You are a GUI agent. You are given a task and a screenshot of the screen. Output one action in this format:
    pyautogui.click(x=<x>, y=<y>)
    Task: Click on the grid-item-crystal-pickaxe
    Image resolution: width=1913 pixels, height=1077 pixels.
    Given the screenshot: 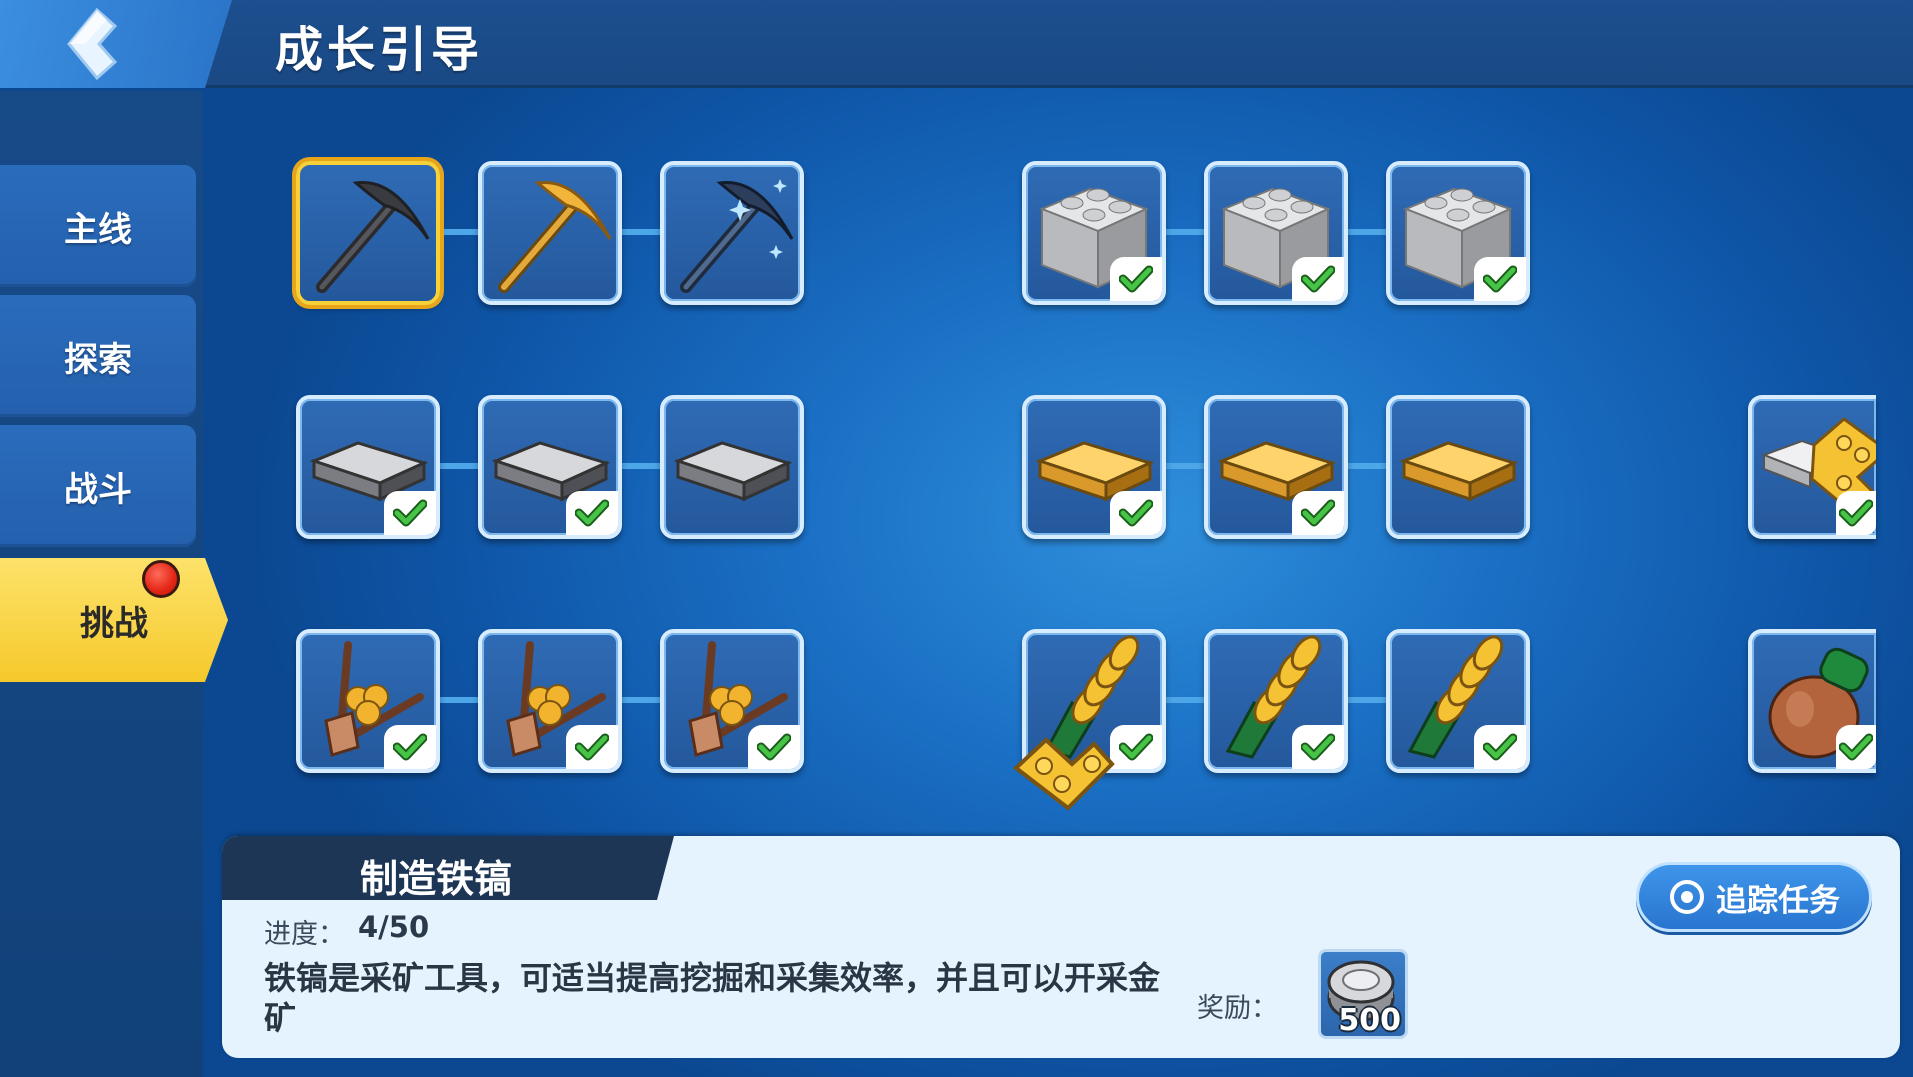 What is the action you would take?
    pyautogui.click(x=732, y=233)
    